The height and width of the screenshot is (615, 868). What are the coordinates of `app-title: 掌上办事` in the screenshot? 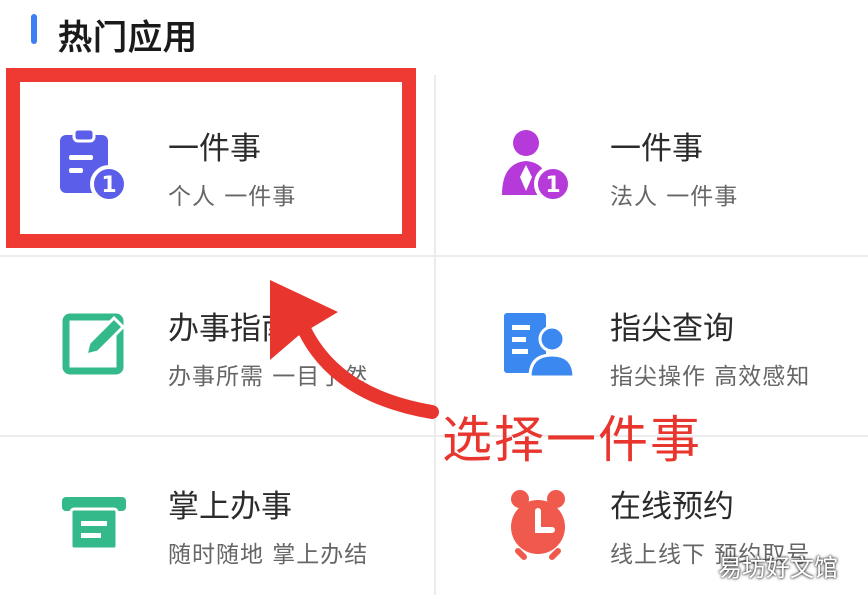 It's located at (230, 507).